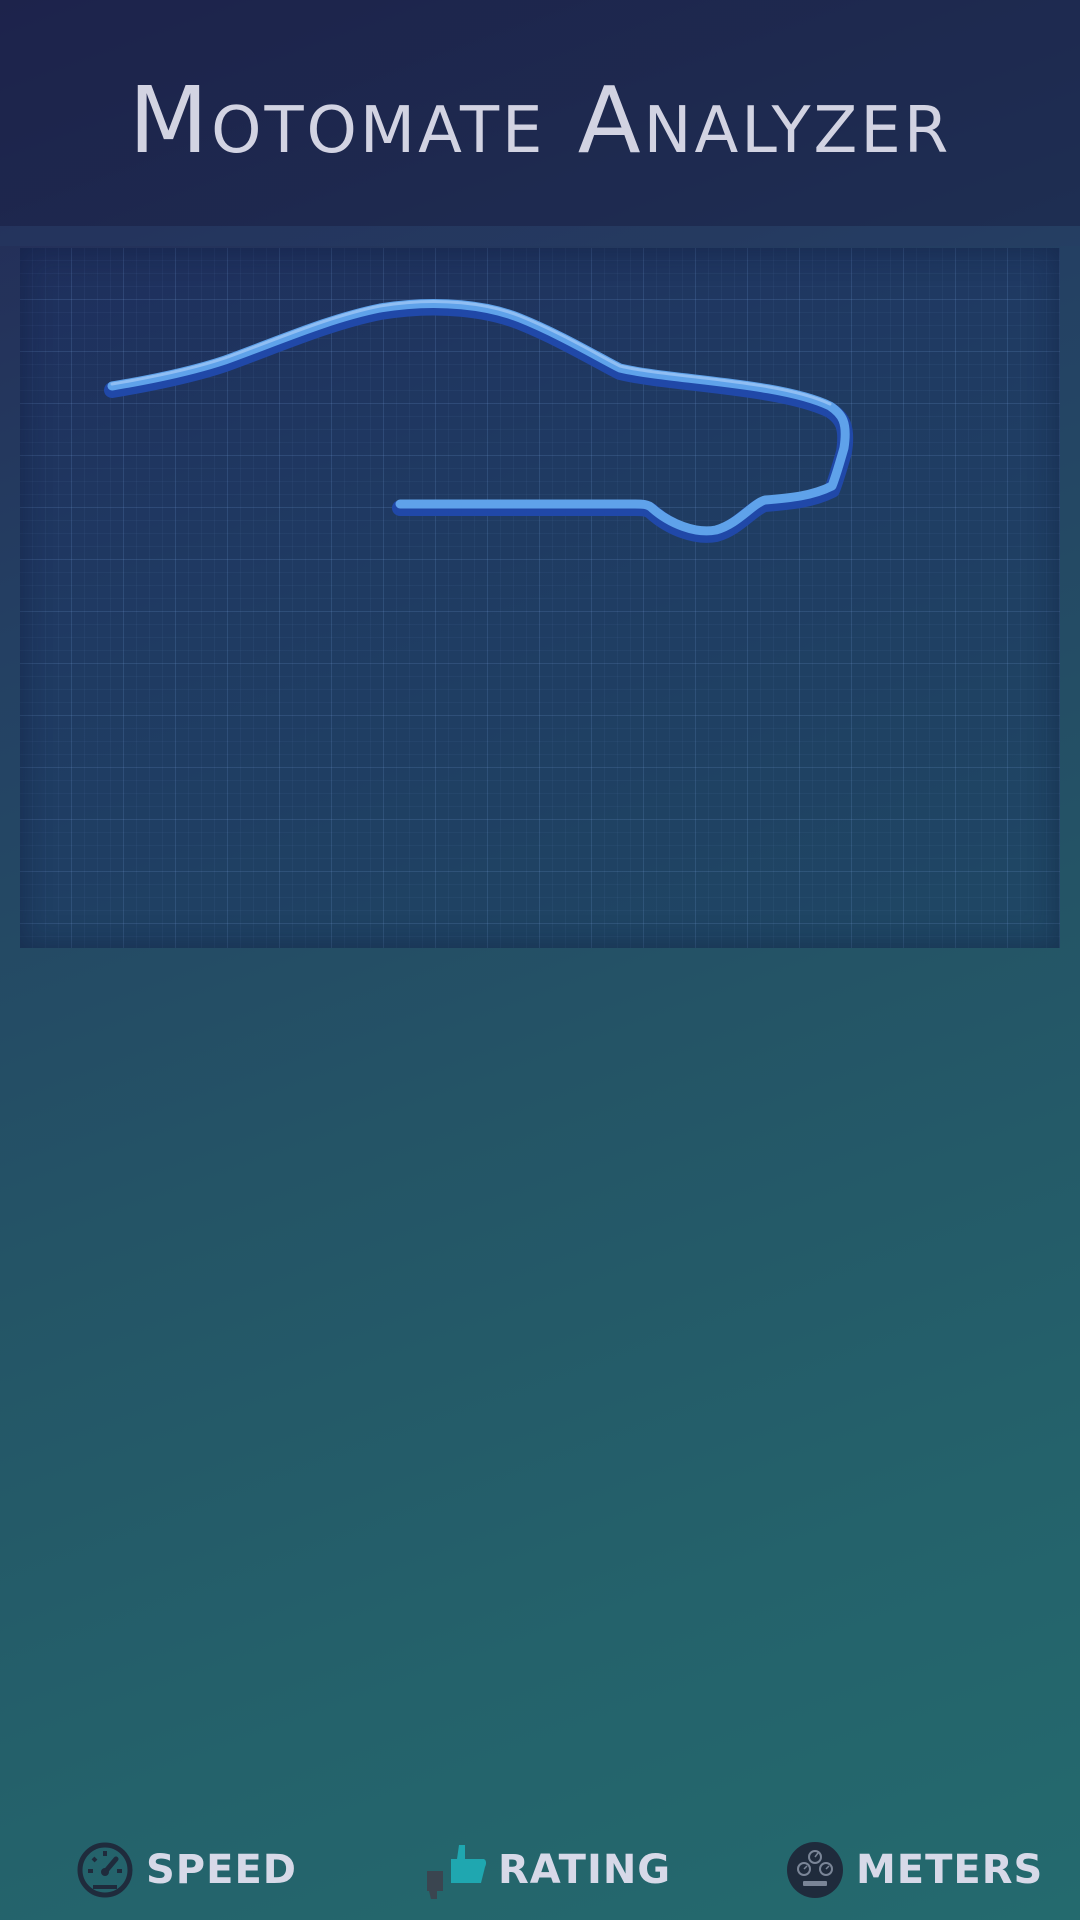  I want to click on app-header: Motomate Analyzer, so click(540, 113).